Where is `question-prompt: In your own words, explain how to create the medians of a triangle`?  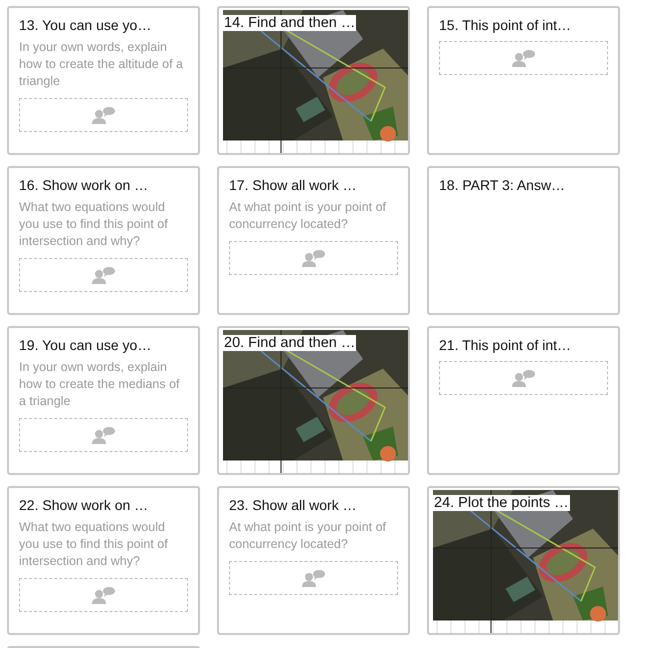
question-prompt: In your own words, explain how to create the medians of a triangle is located at coordinates (100, 384).